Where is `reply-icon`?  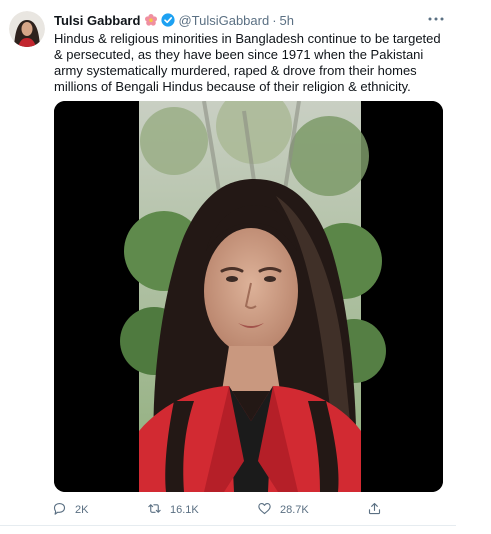
reply-icon is located at coordinates (59, 510).